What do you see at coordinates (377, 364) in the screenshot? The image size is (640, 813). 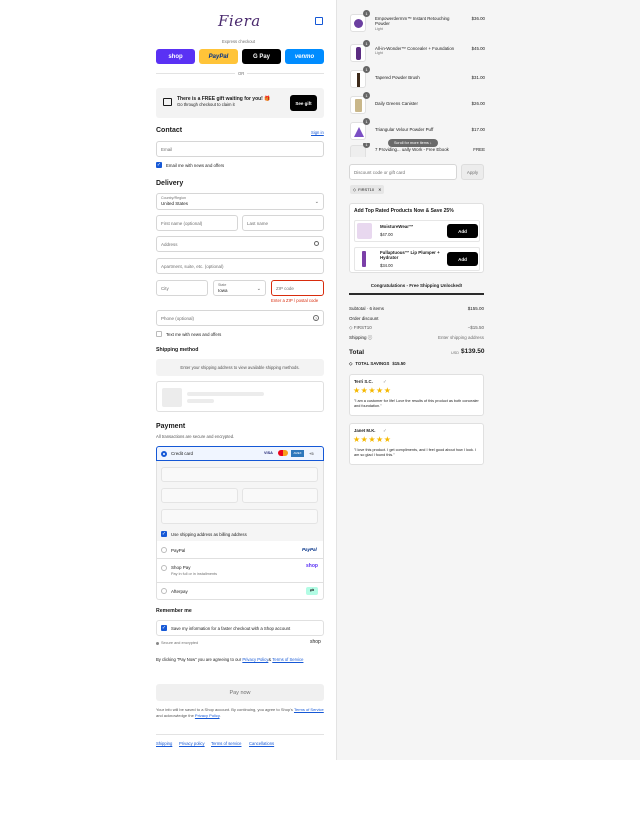 I see `total-savings: ◇ TOTAL SAVINGS $15.50` at bounding box center [377, 364].